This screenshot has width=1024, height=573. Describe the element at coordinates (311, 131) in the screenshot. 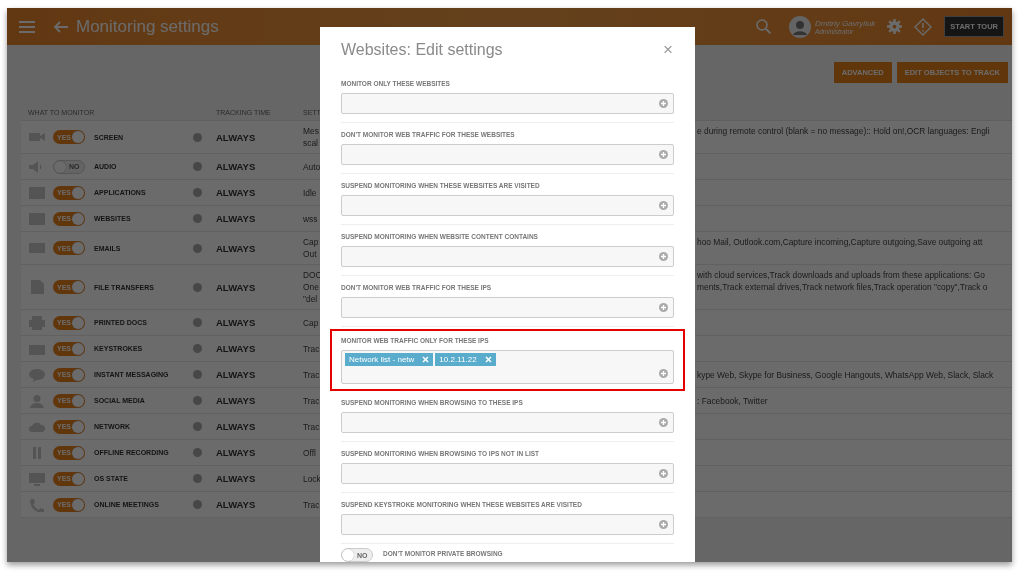

I see `settings-text: Mes` at that location.